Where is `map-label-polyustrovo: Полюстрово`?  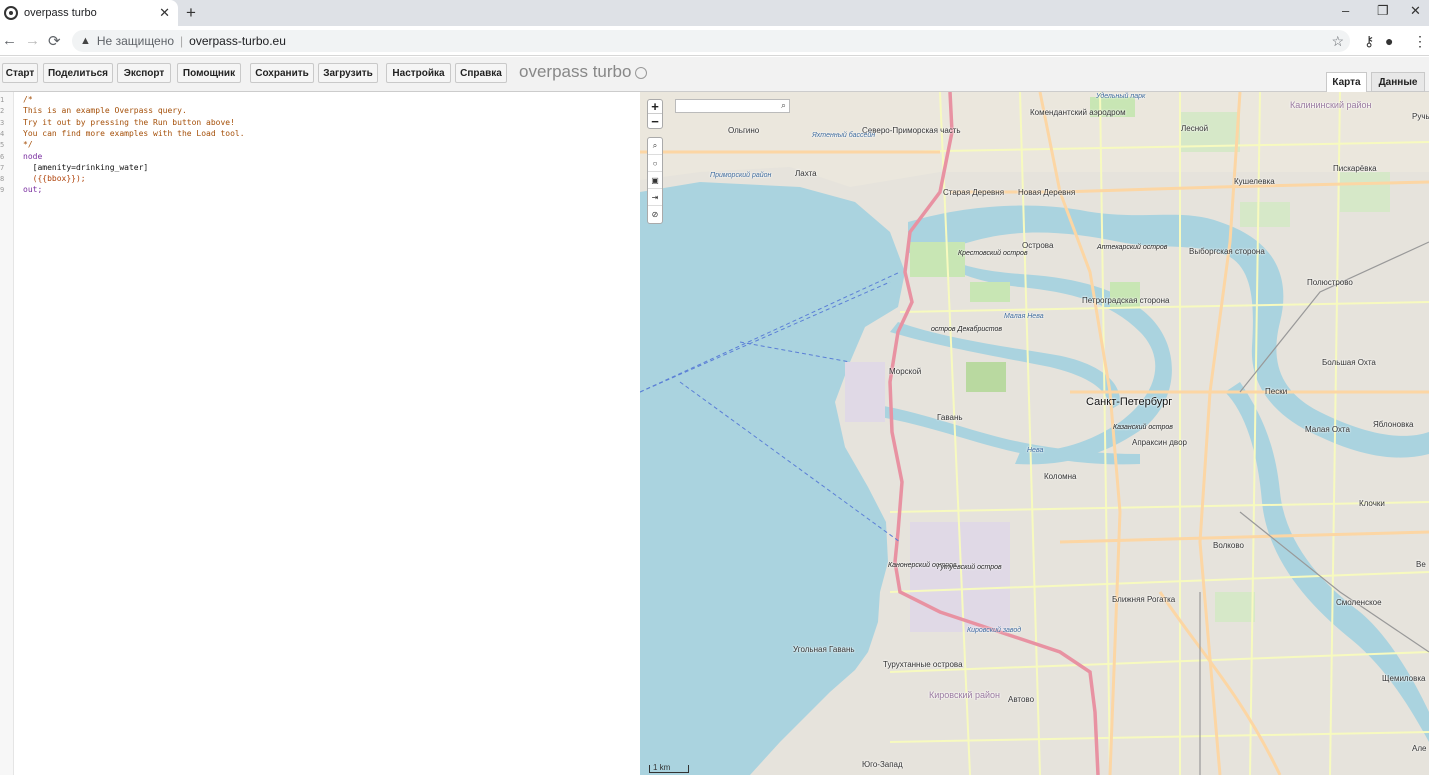 map-label-polyustrovo: Полюстрово is located at coordinates (1330, 282).